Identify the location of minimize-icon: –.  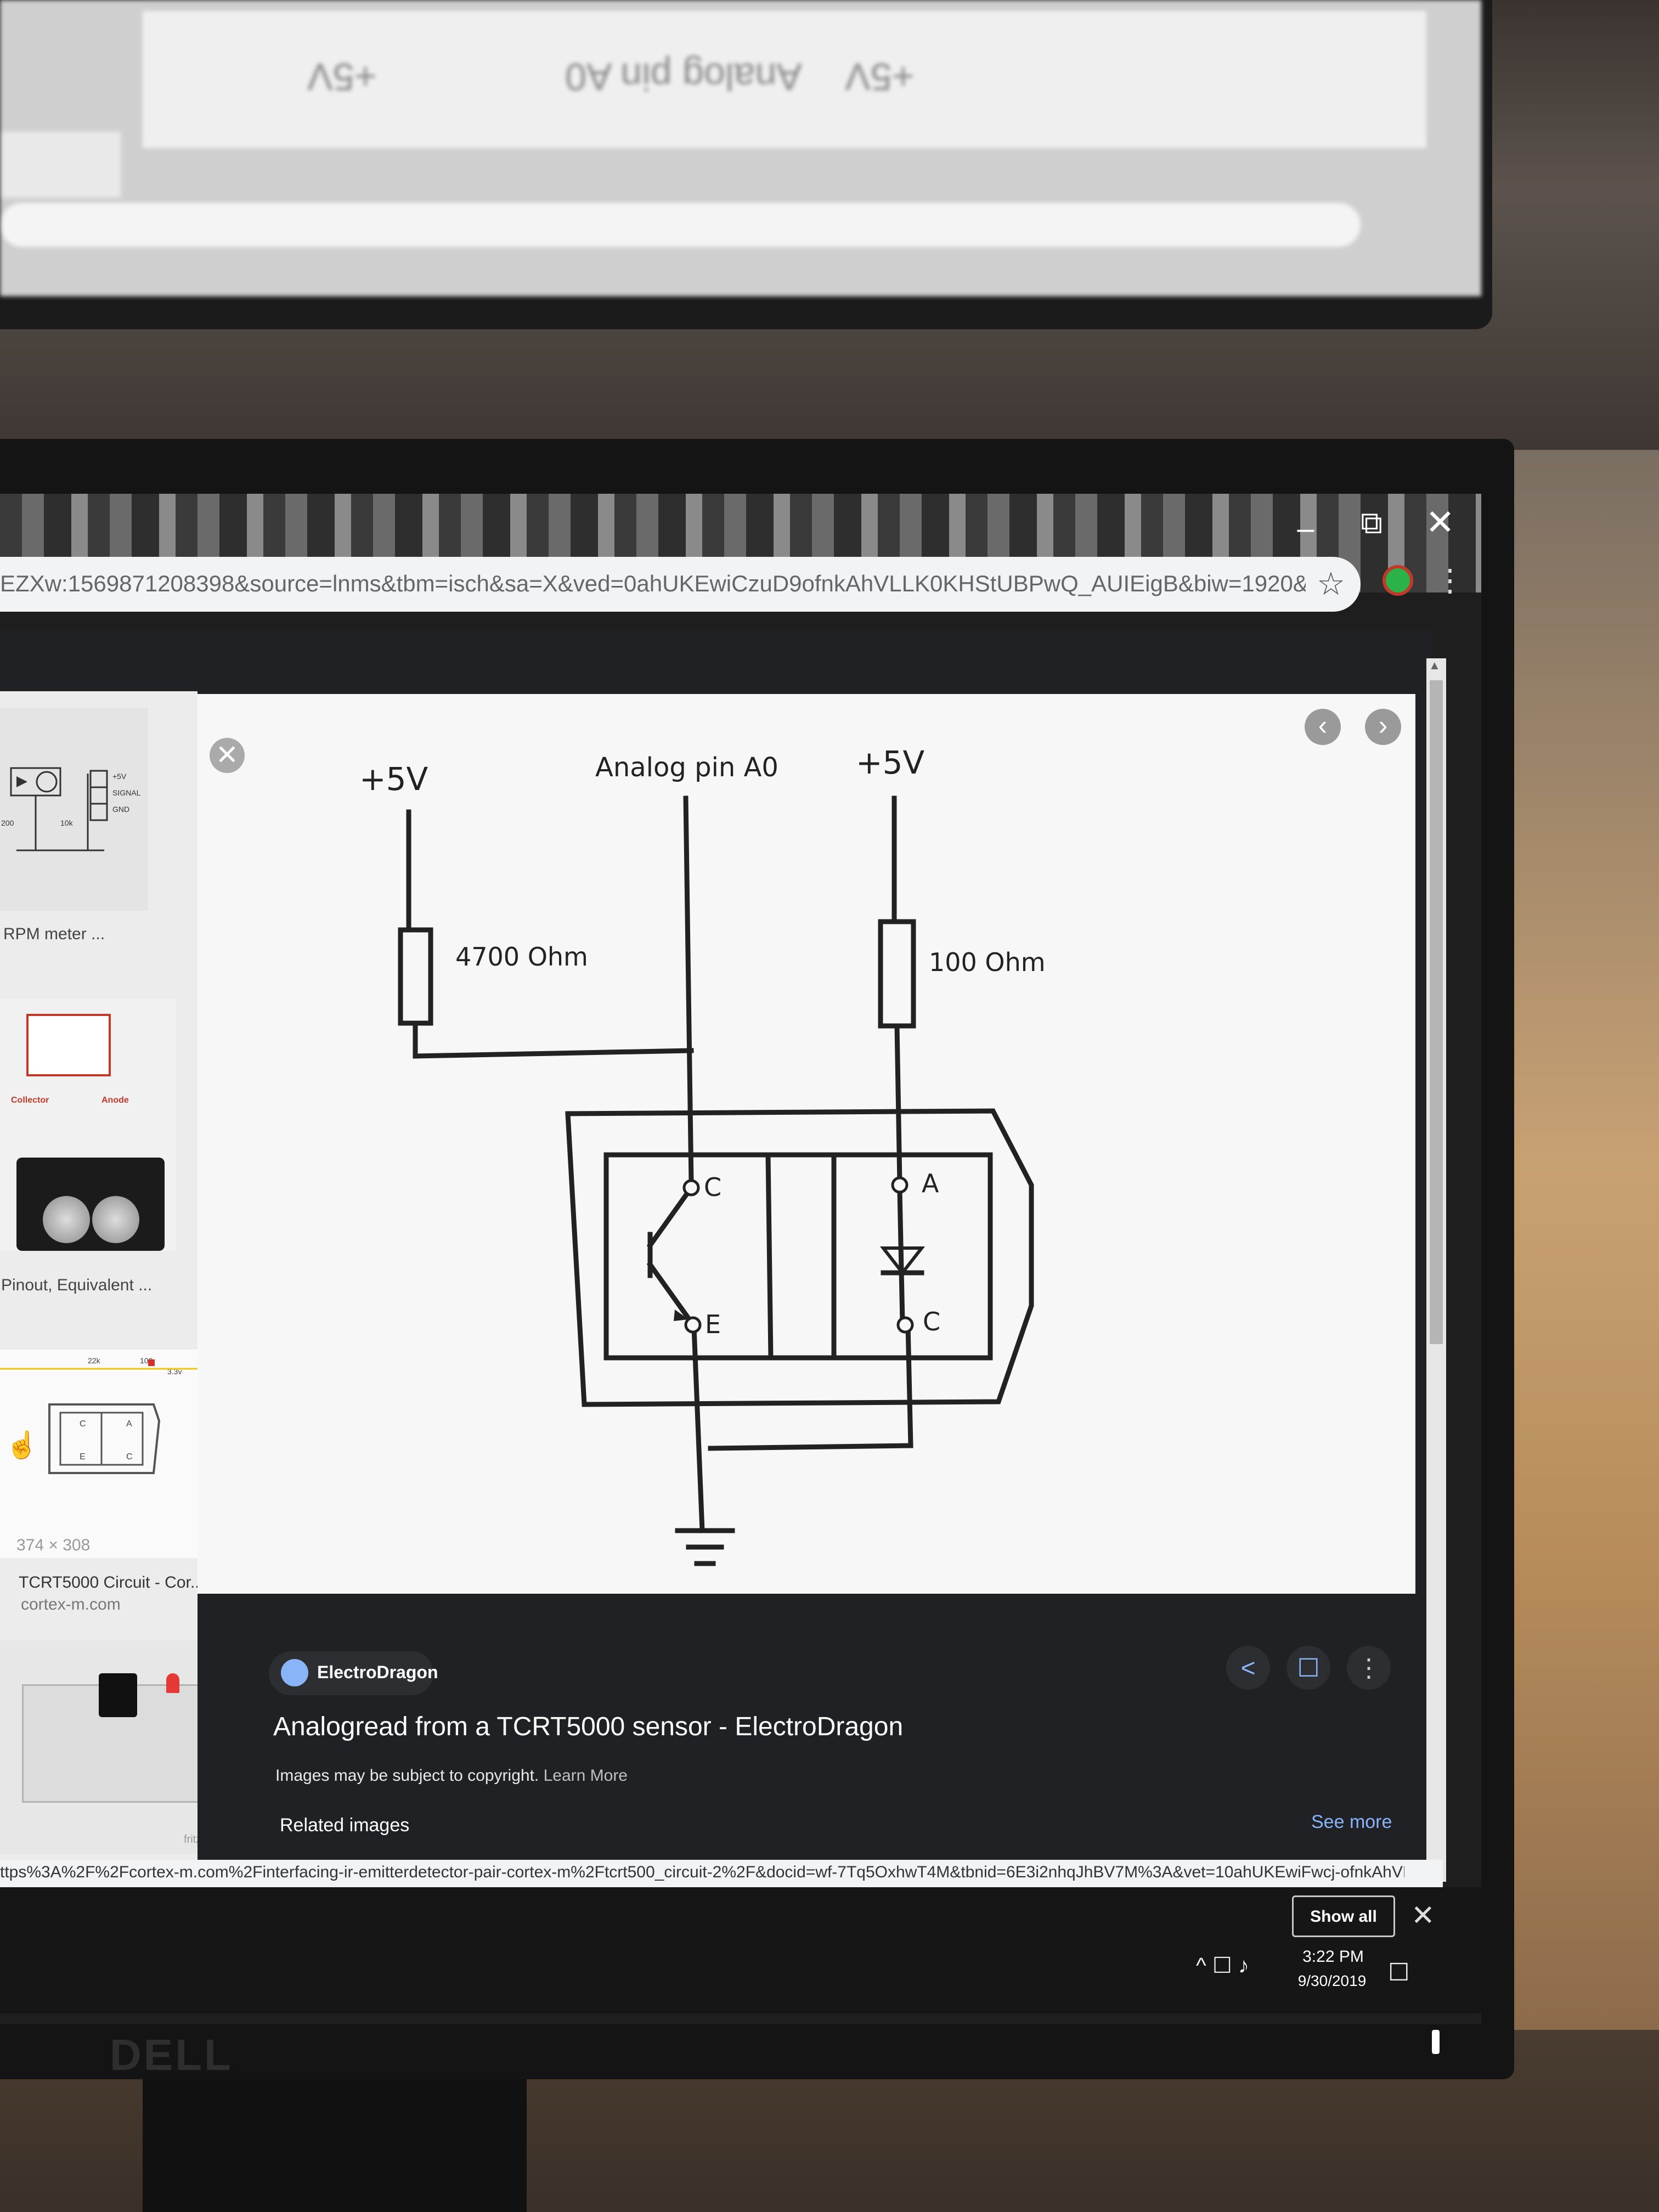
(1305, 527).